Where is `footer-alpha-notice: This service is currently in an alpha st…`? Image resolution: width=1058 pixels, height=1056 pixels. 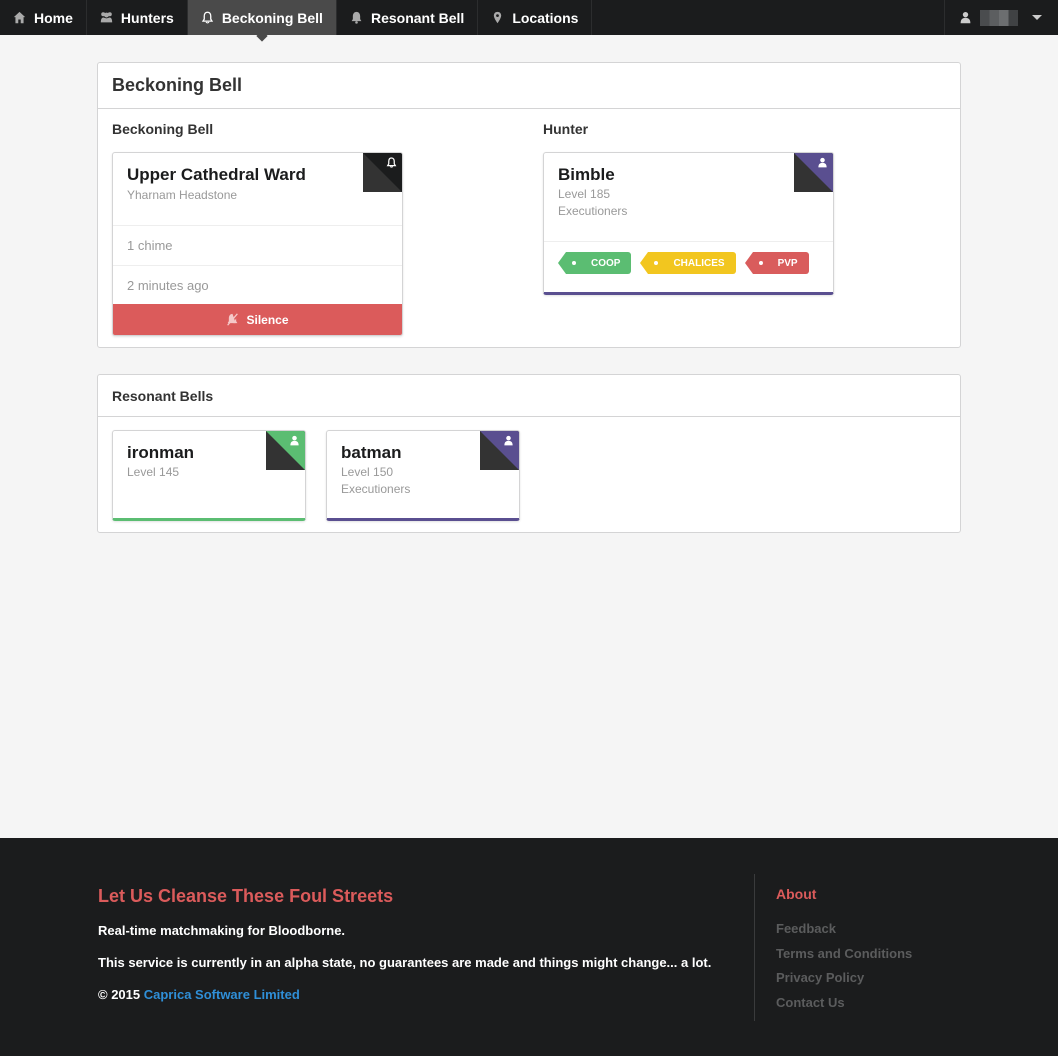 footer-alpha-notice: This service is currently in an alpha st… is located at coordinates (405, 962).